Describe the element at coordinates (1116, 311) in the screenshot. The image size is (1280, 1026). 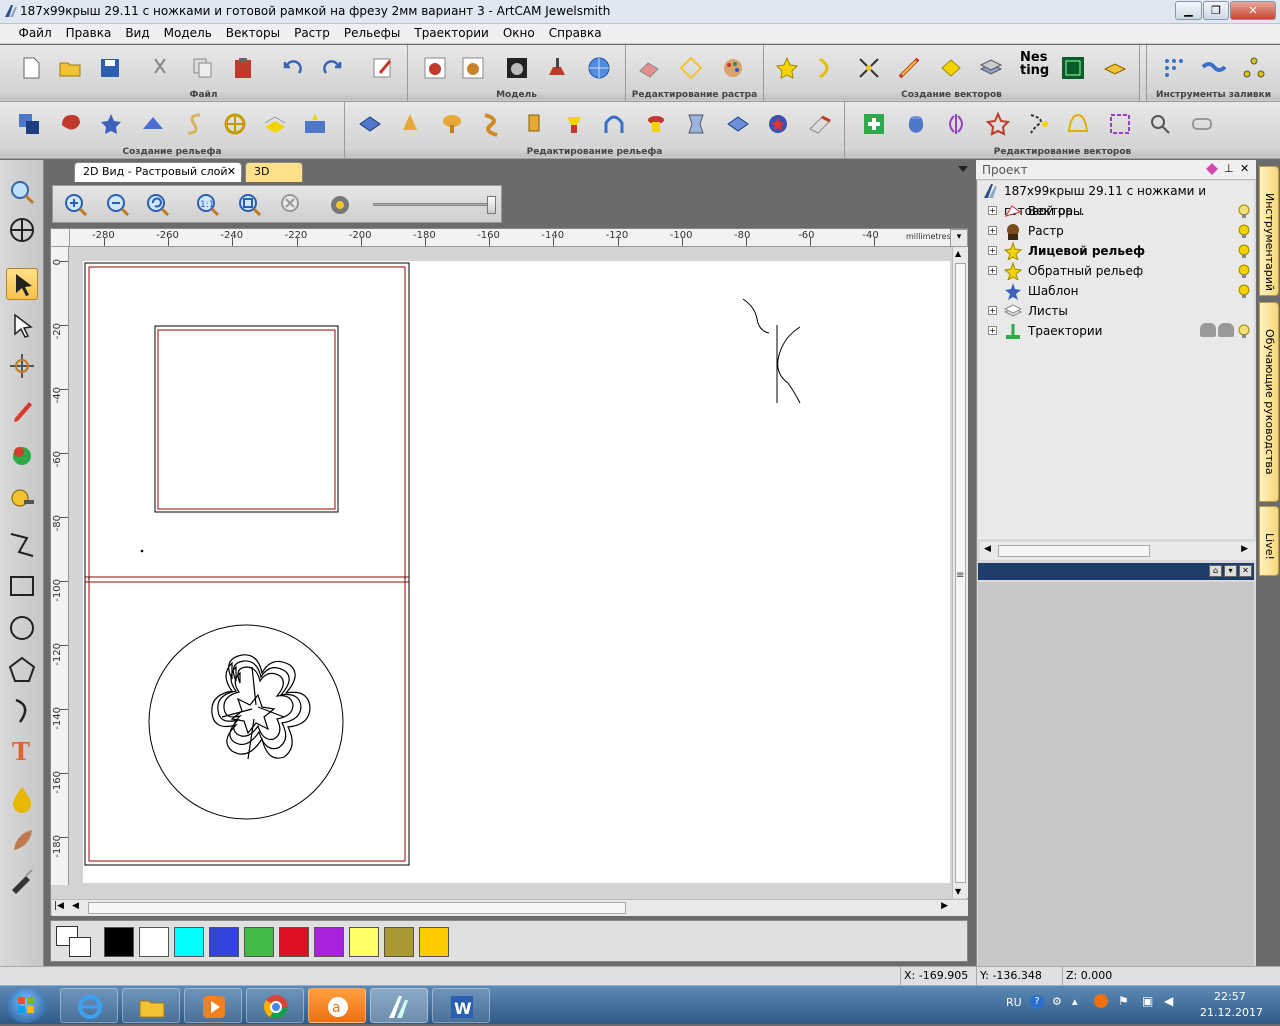
I see `tree-item: + Листы` at that location.